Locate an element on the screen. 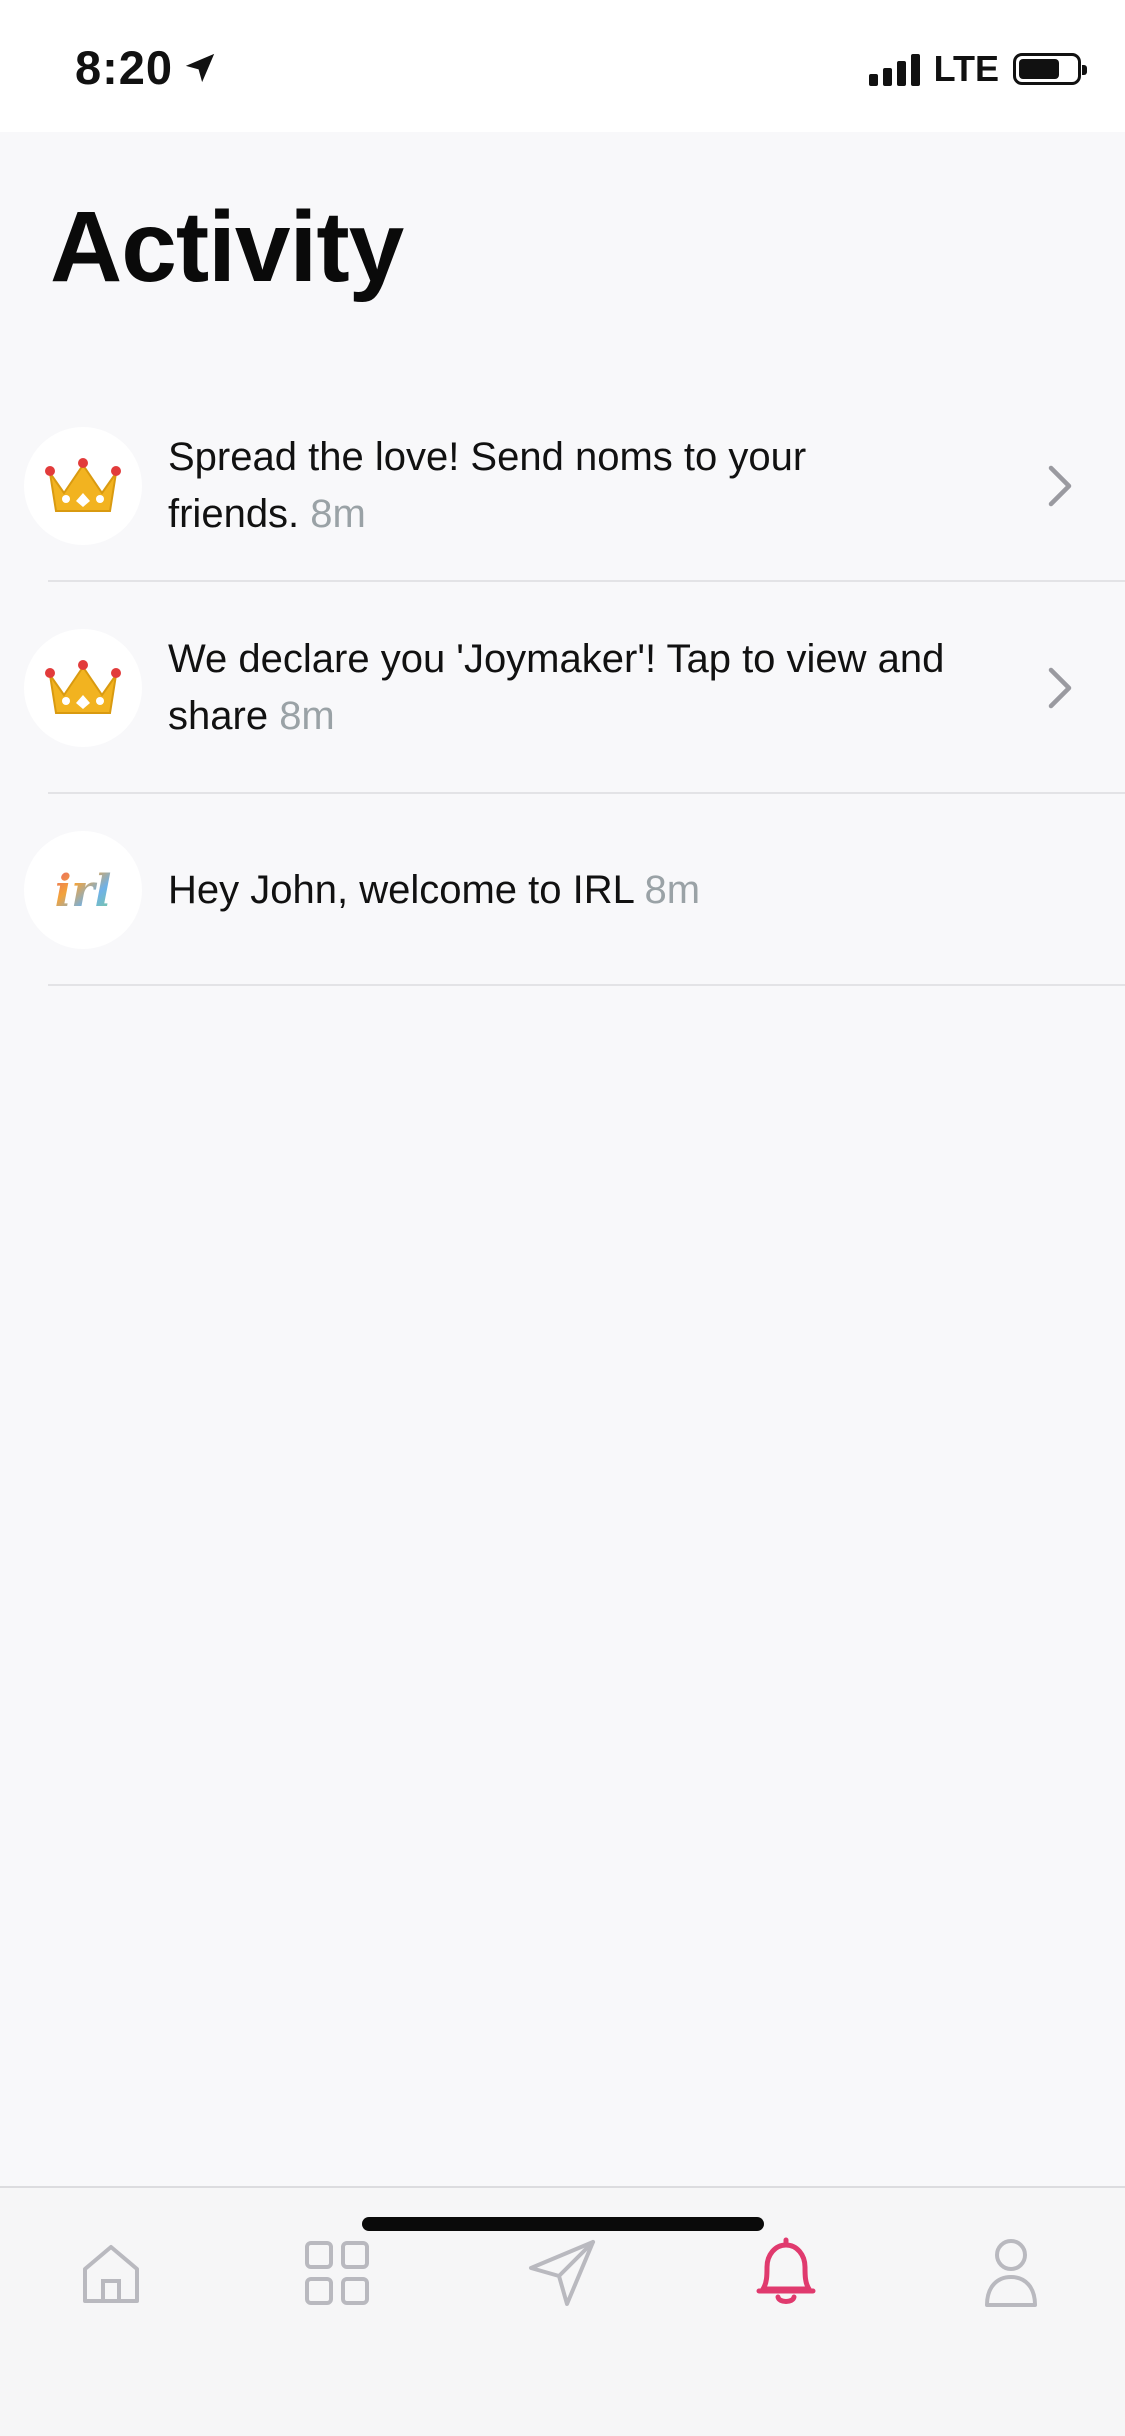  status-time: 8:20 is located at coordinates (146, 67).